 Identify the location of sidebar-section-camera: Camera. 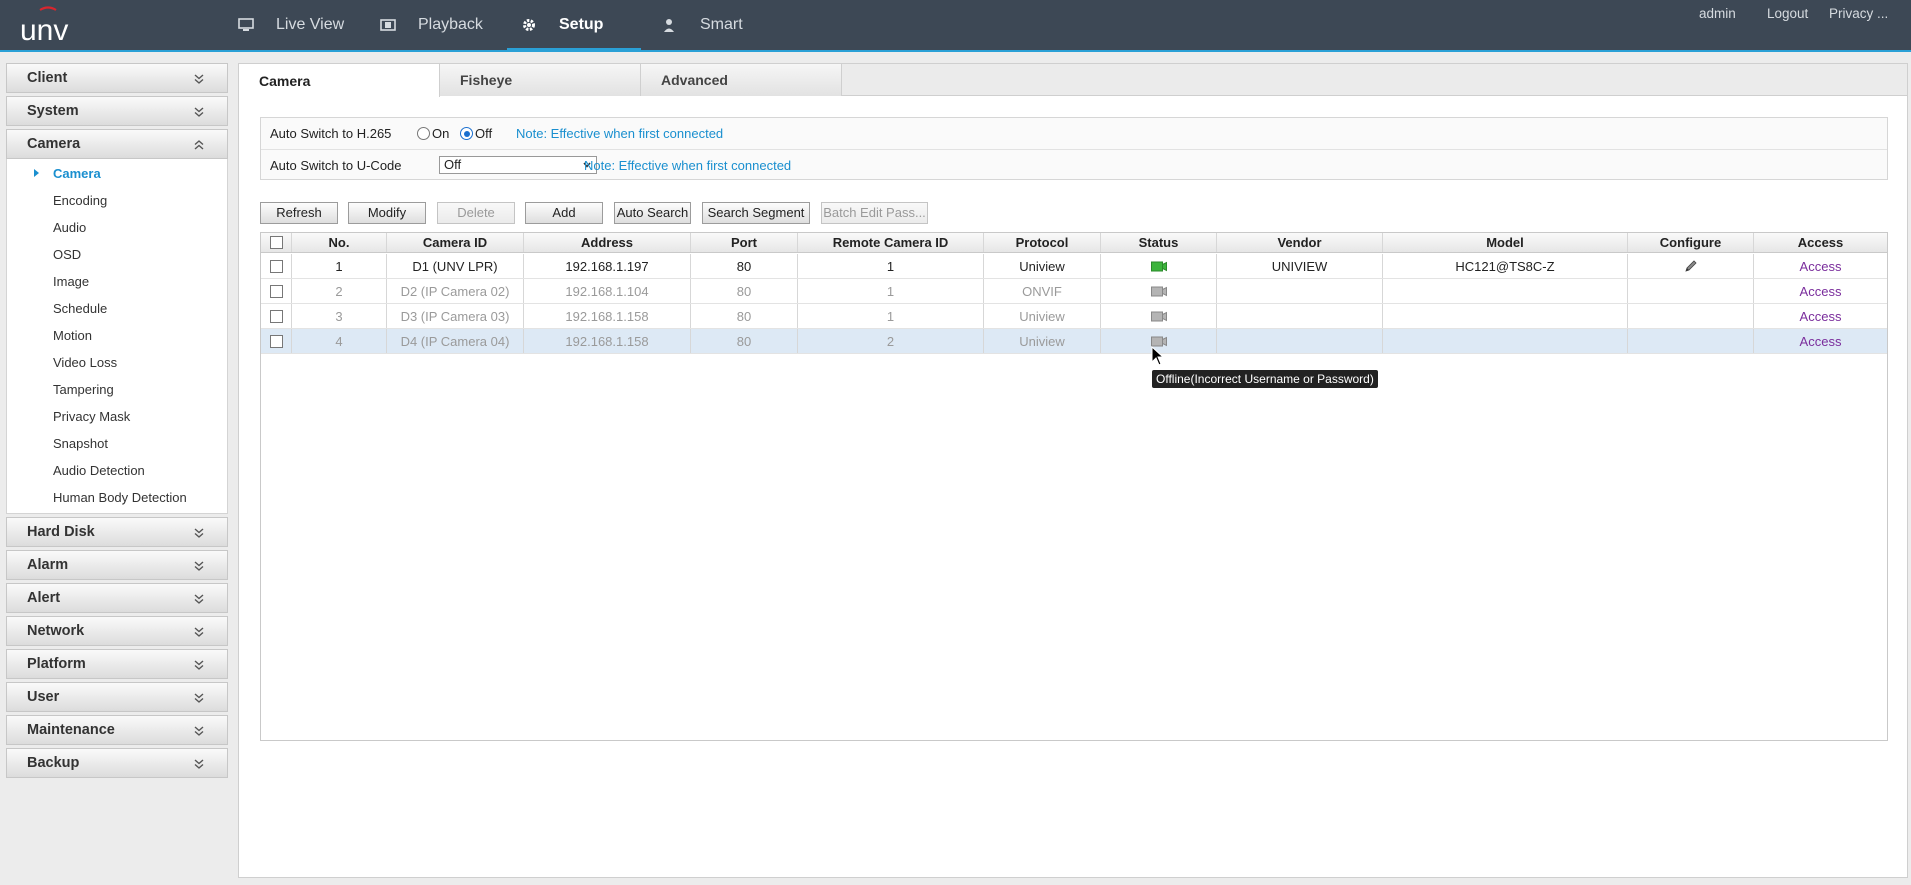
(117, 144).